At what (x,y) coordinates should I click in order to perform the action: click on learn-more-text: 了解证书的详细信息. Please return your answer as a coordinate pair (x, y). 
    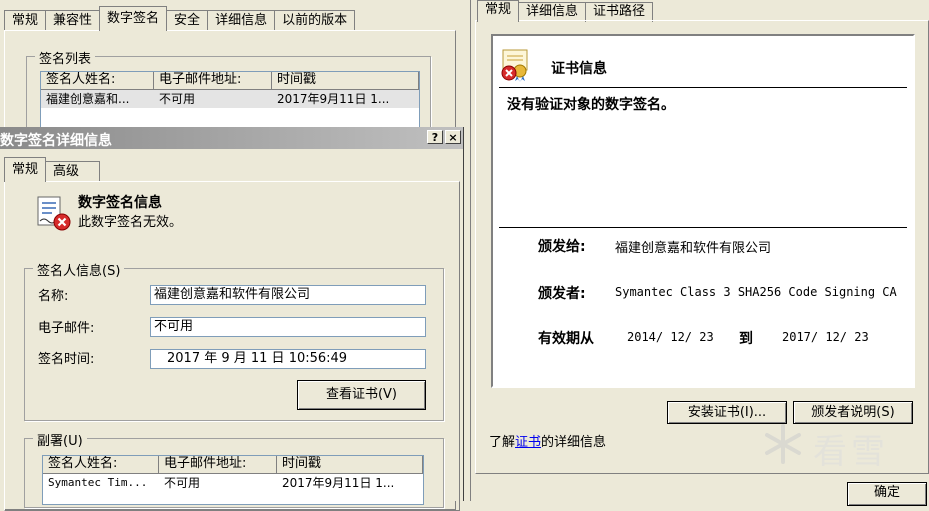
    Looking at the image, I should click on (547, 440).